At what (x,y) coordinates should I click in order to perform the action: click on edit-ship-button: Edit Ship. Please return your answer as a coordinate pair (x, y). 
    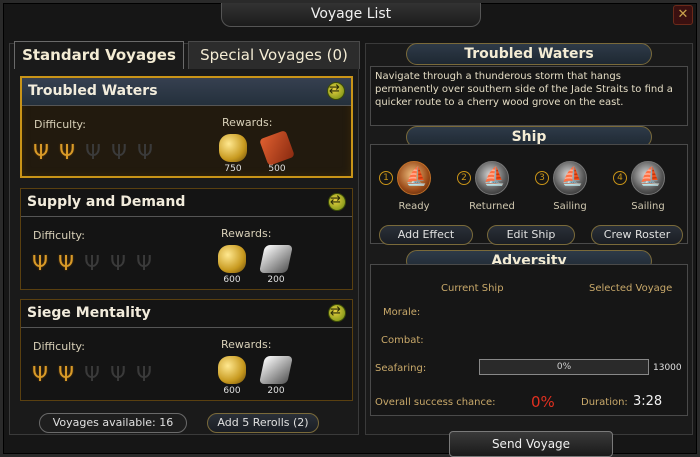
    Looking at the image, I should click on (531, 235).